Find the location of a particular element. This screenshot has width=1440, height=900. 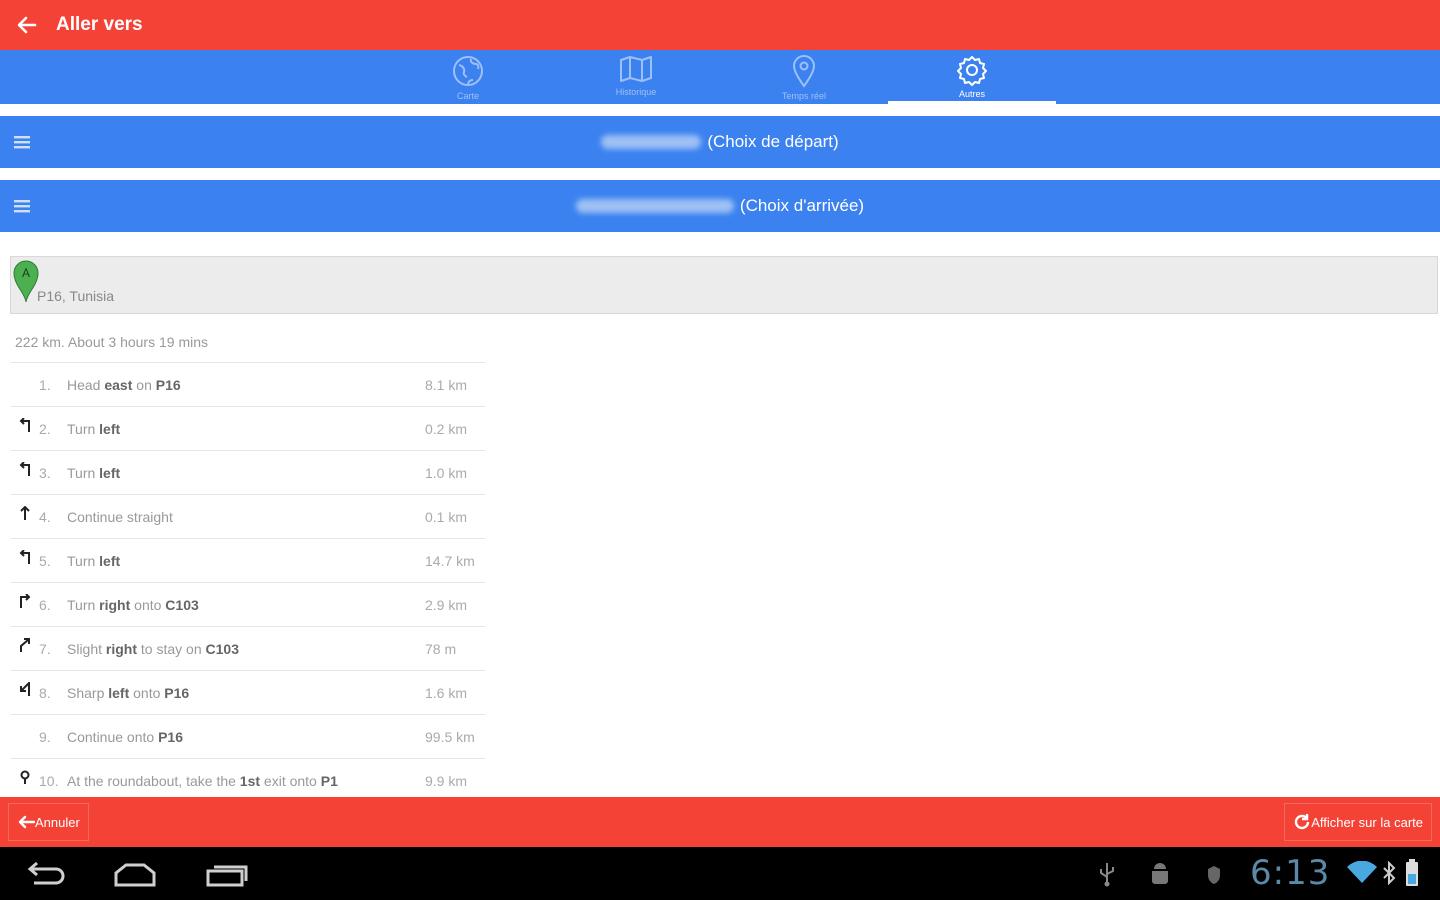

step-number: 10. is located at coordinates (49, 781).